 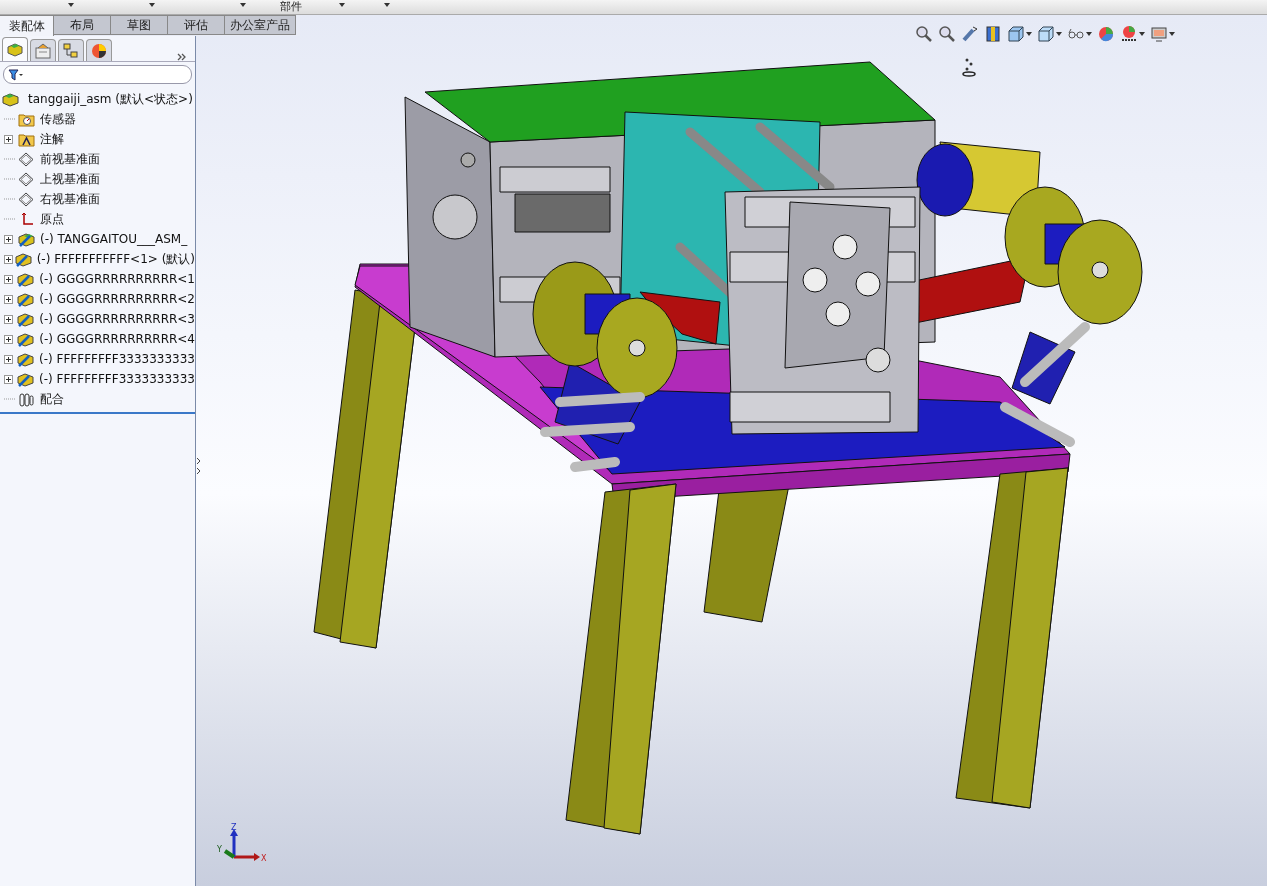 What do you see at coordinates (139, 25) in the screenshot?
I see `command-tab: 草图` at bounding box center [139, 25].